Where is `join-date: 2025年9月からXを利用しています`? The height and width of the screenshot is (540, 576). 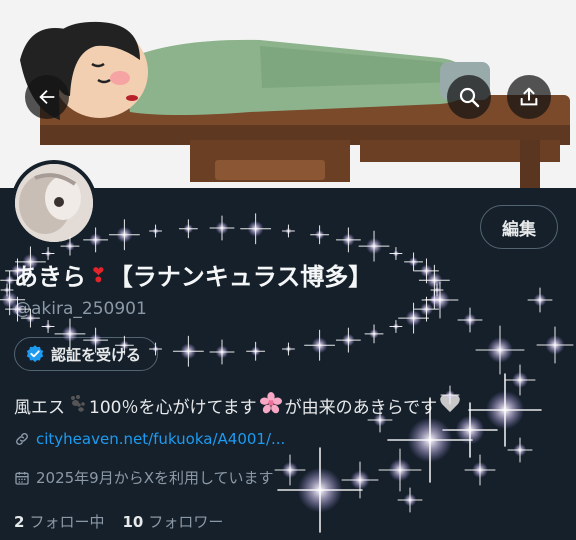
join-date: 2025年9月からXを利用しています is located at coordinates (144, 477).